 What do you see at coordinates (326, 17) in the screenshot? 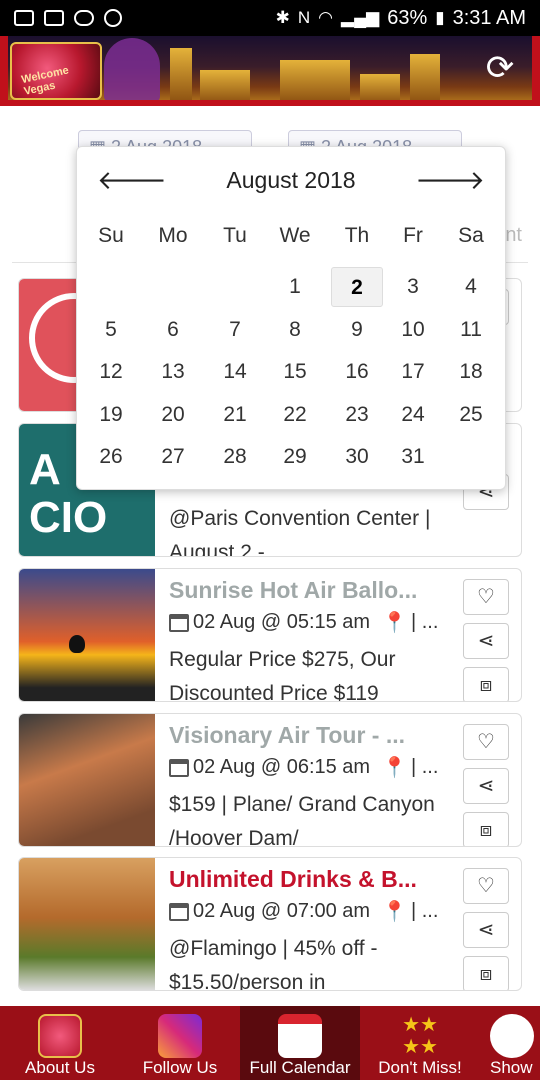
I see `wifi-icon: ◠` at bounding box center [326, 17].